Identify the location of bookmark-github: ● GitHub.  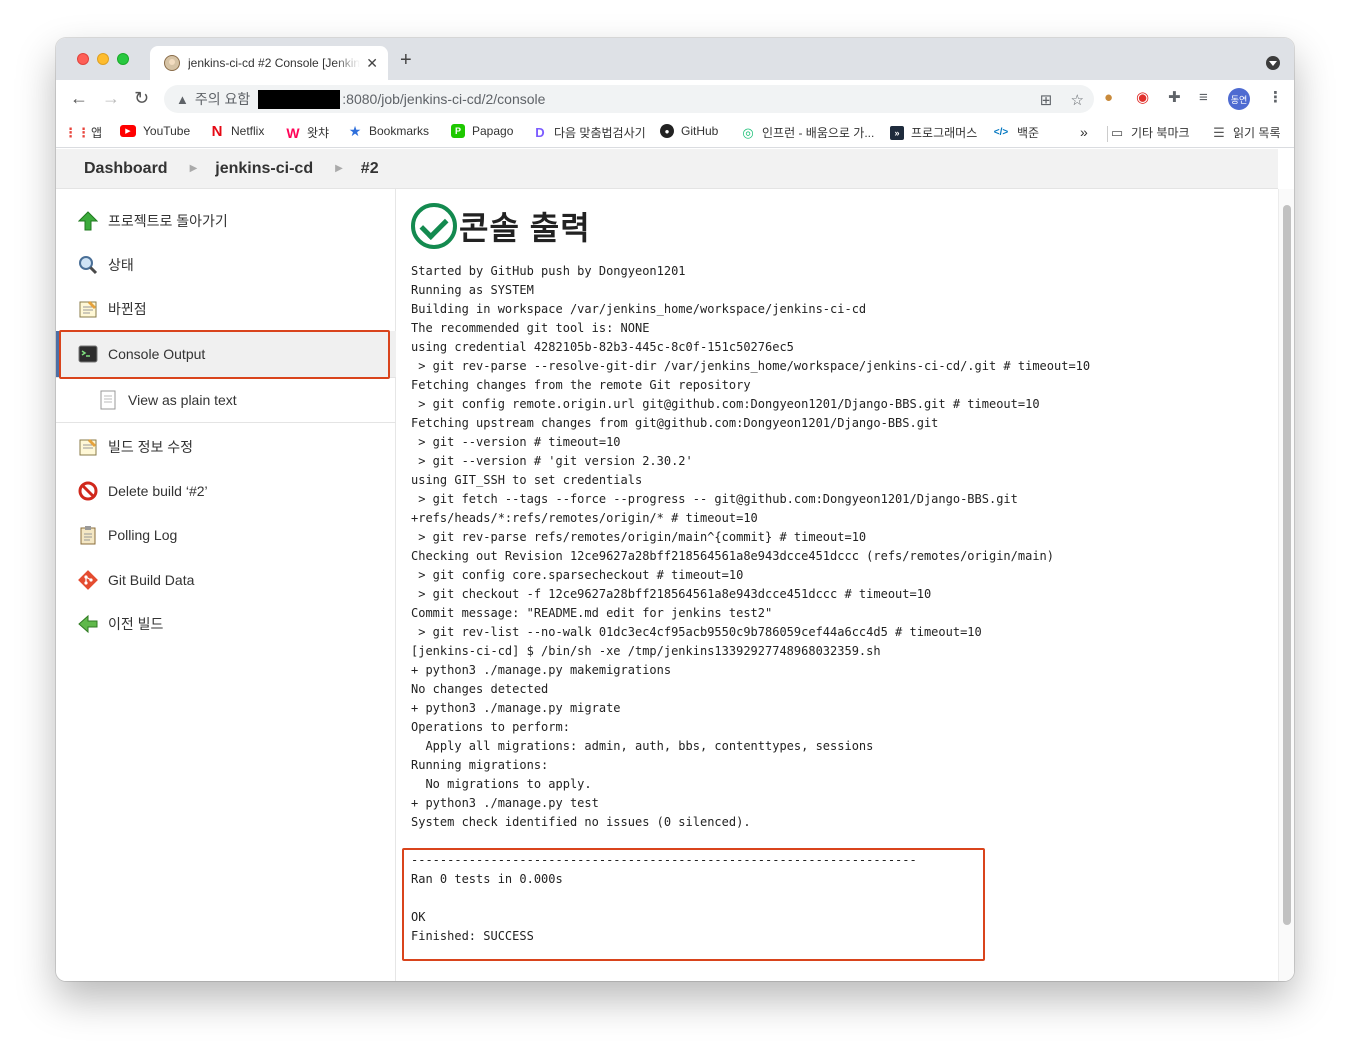
(689, 131).